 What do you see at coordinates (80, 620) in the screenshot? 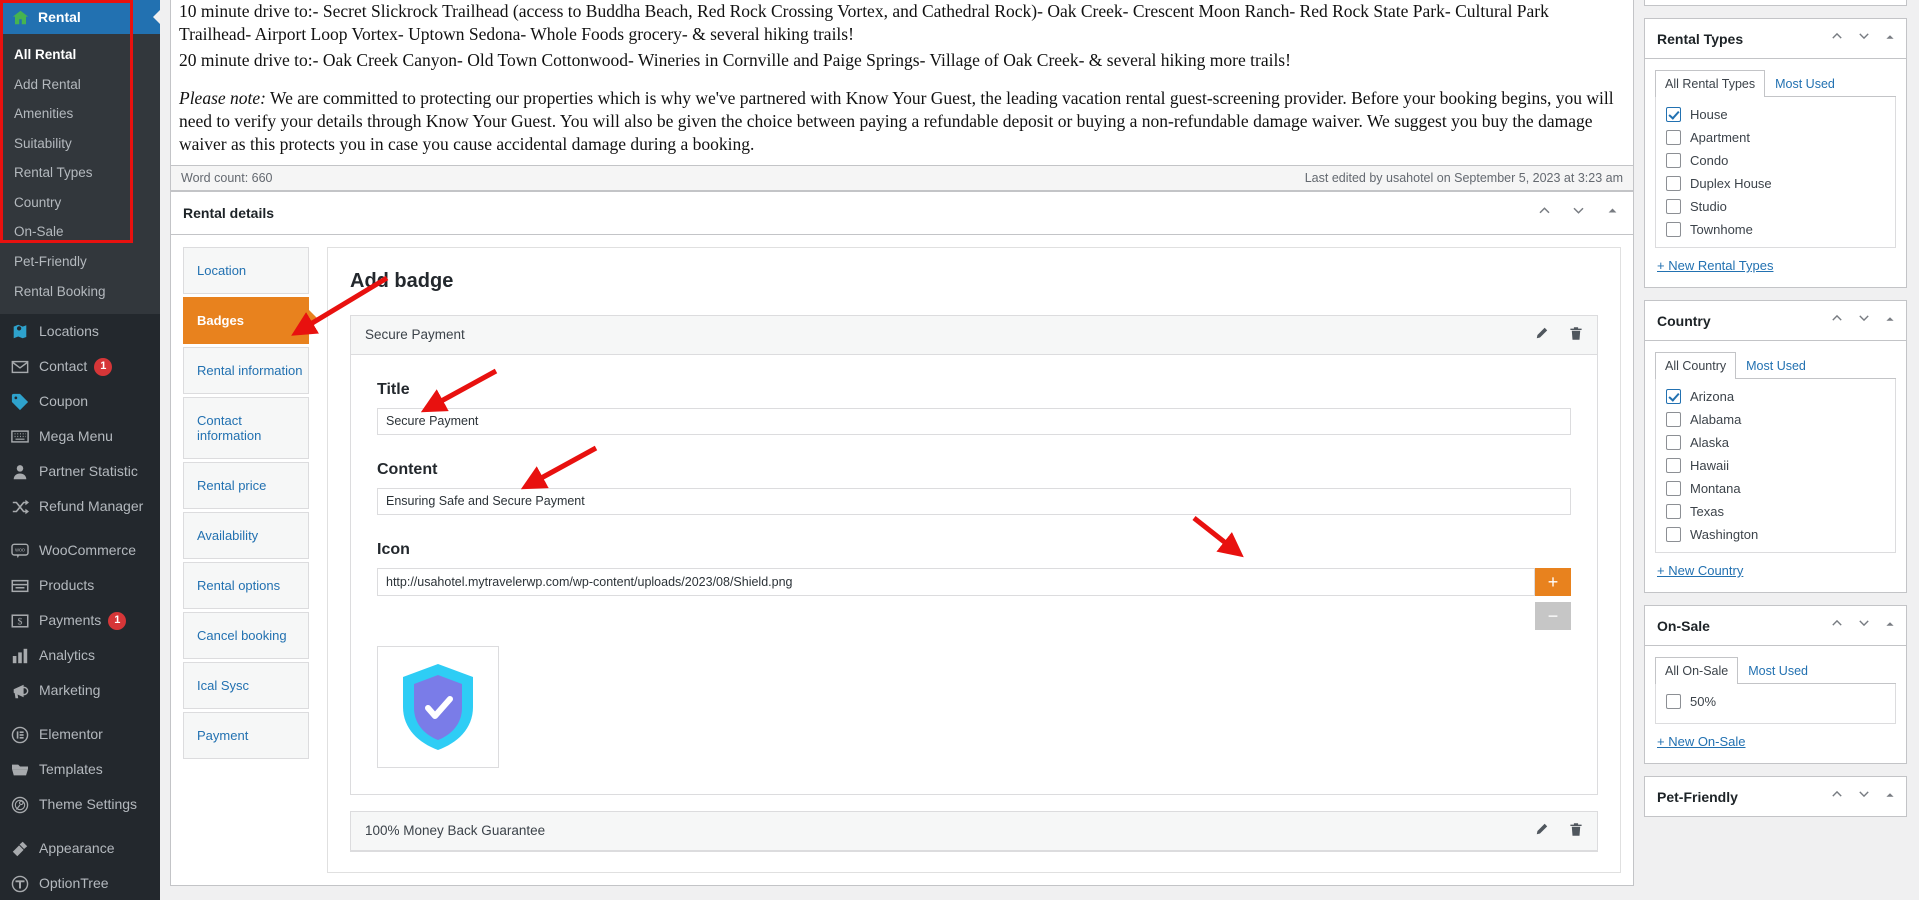
I see `sidebar-item-payments: $ Payments 1` at bounding box center [80, 620].